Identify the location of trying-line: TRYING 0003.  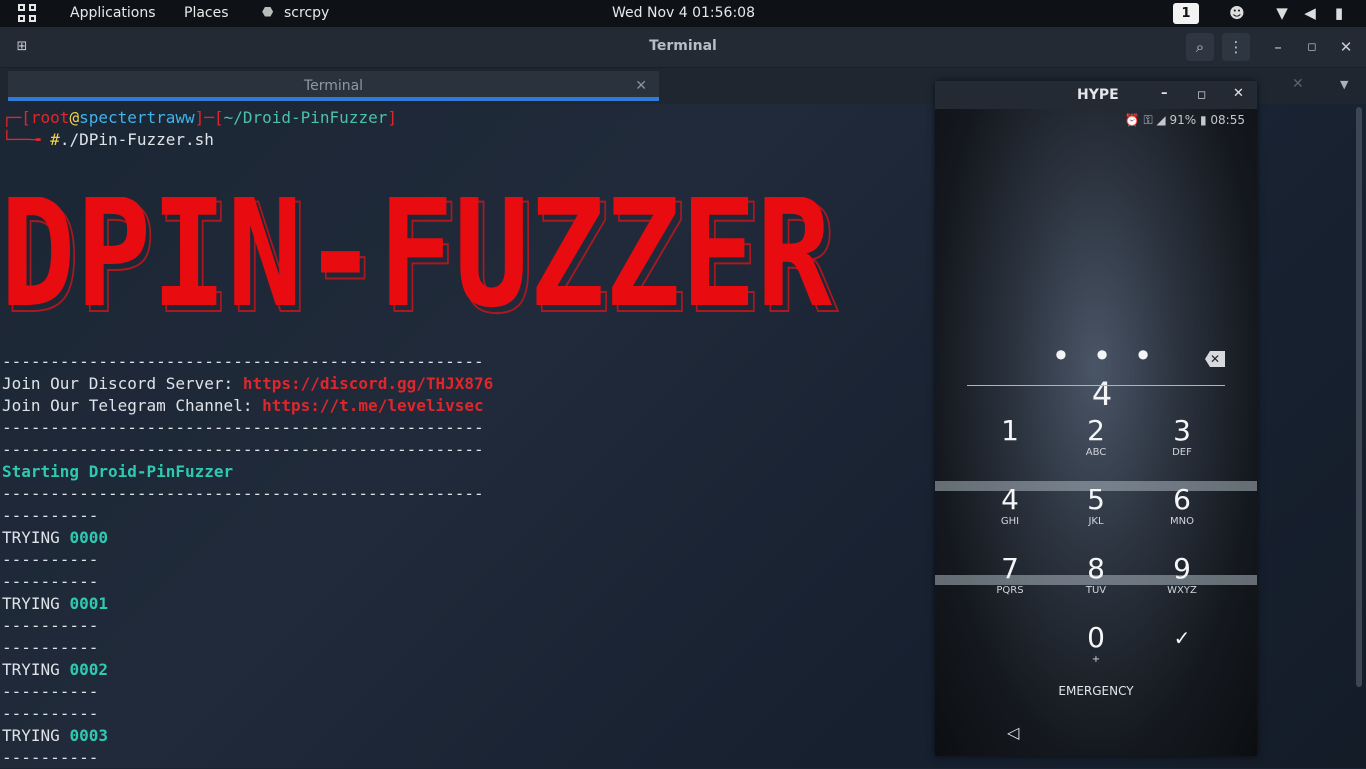
(55, 735).